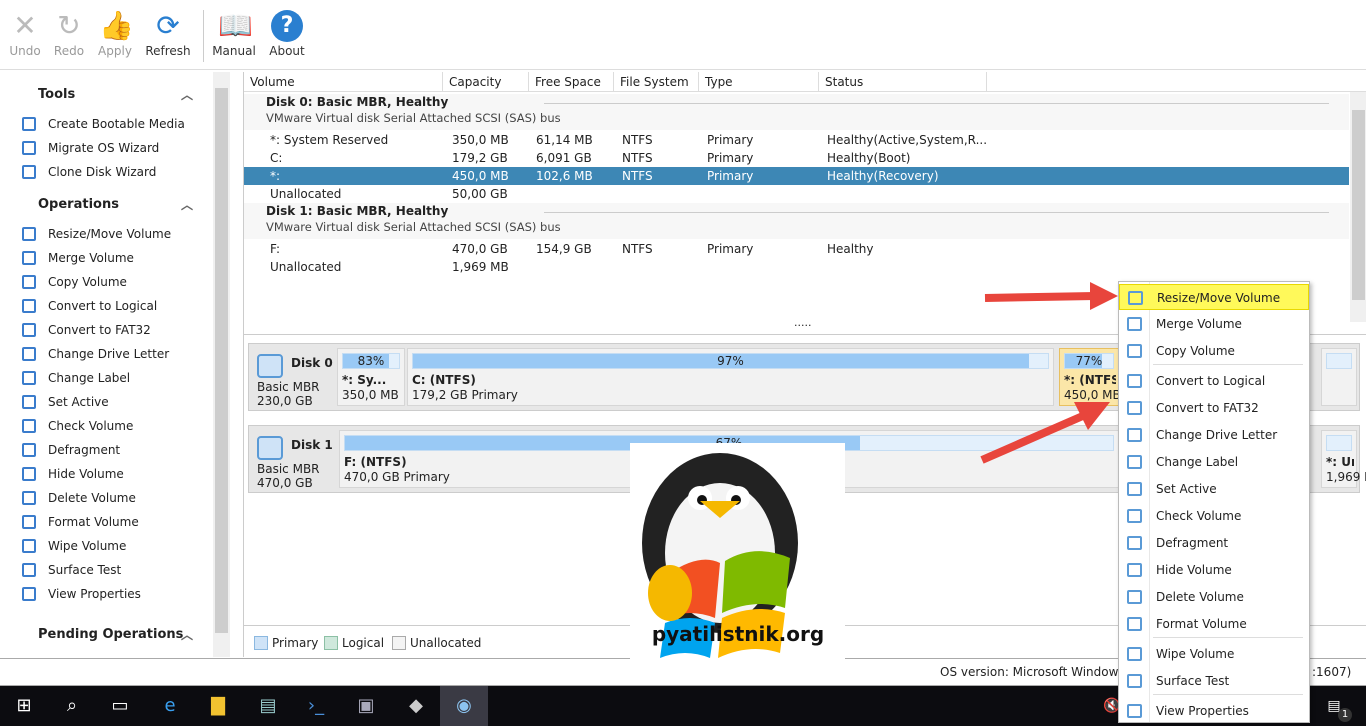 Image resolution: width=1366 pixels, height=726 pixels. Describe the element at coordinates (288, 394) in the screenshot. I see `disk-details: Basic MBR 230,0 GB` at that location.